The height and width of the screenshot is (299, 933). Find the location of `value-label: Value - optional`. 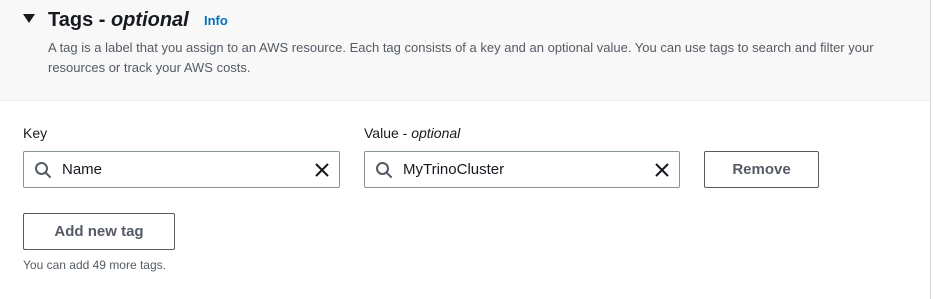

value-label: Value - optional is located at coordinates (412, 133).